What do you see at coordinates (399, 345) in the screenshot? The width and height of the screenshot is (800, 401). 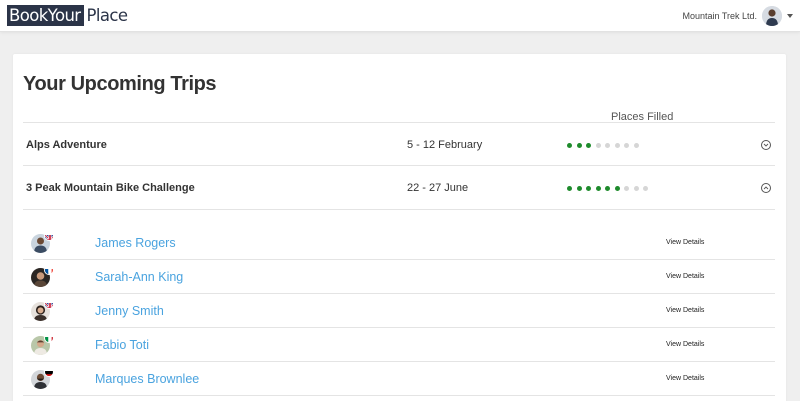 I see `participant-row: Fabio Toti View Details` at bounding box center [399, 345].